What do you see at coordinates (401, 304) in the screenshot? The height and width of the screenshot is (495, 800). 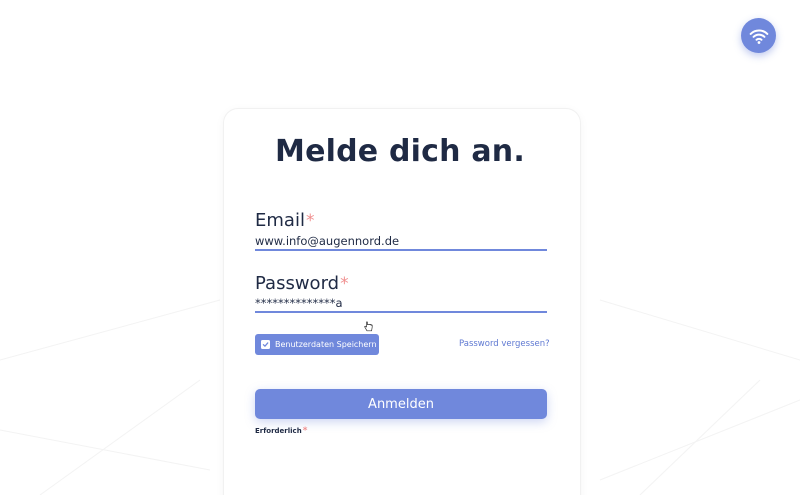 I see `password-field` at bounding box center [401, 304].